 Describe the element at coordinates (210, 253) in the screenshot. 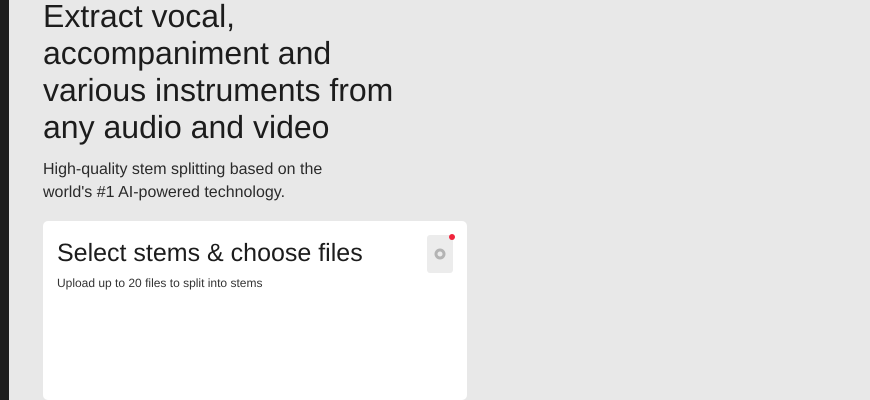

I see `card-title: Select stems & choose files` at that location.